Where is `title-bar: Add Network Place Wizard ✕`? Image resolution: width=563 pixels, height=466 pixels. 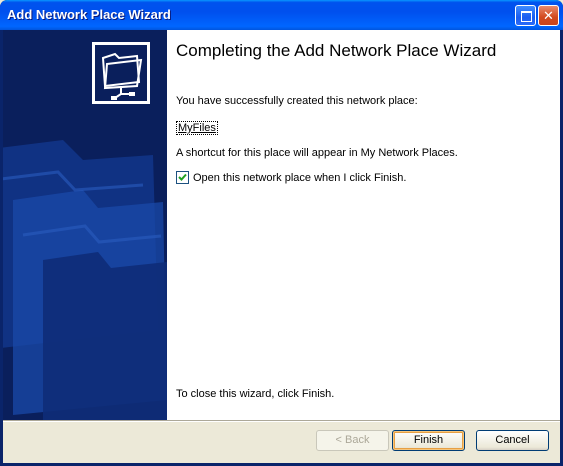 title-bar: Add Network Place Wizard ✕ is located at coordinates (281, 15).